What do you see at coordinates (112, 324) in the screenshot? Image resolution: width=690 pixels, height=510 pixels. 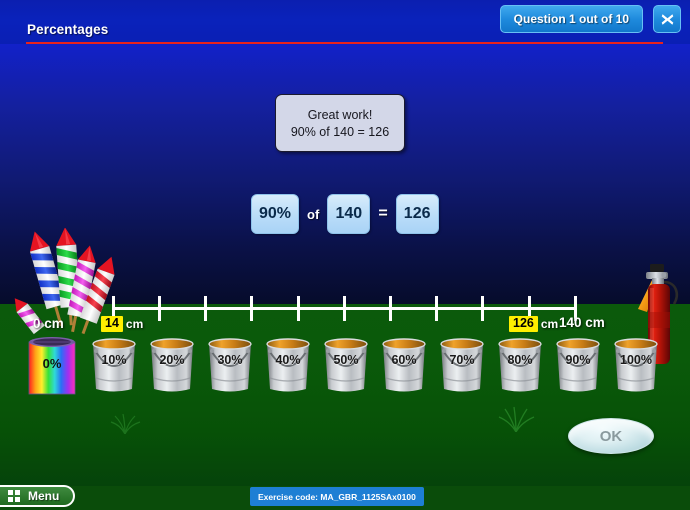 I see `label-step-value: 14` at bounding box center [112, 324].